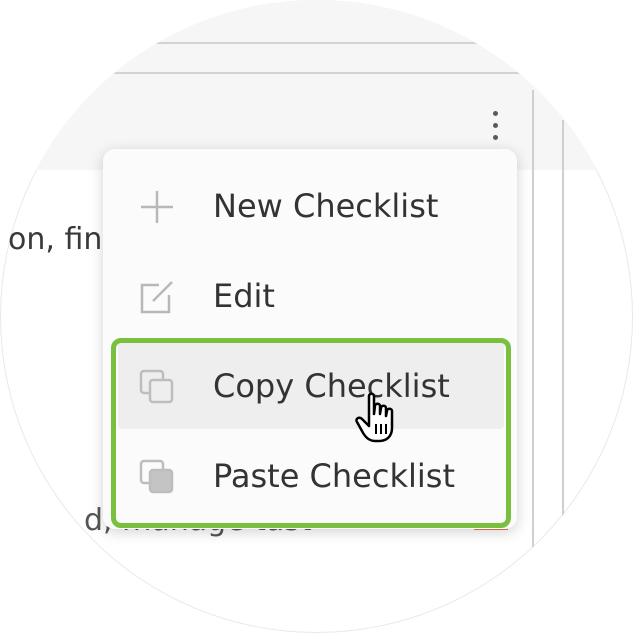  What do you see at coordinates (156, 476) in the screenshot?
I see `paste-icon` at bounding box center [156, 476].